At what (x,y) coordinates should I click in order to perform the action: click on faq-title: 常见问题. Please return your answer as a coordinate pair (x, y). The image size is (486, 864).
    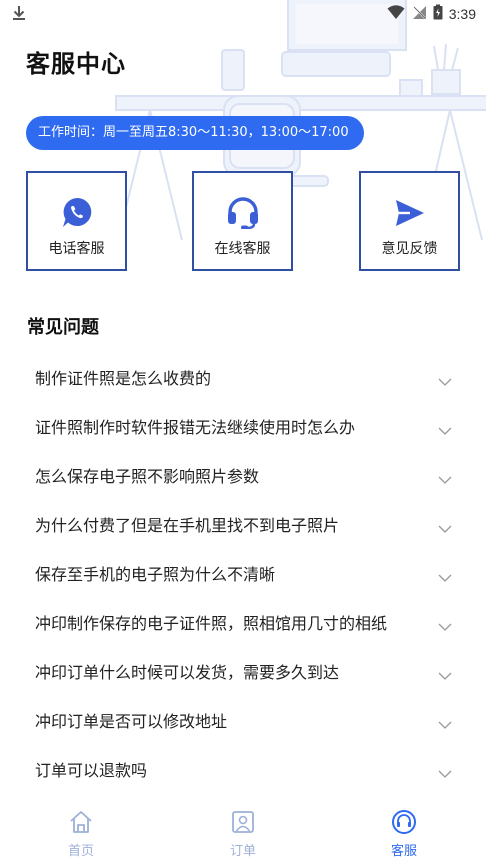
    Looking at the image, I should click on (63, 327).